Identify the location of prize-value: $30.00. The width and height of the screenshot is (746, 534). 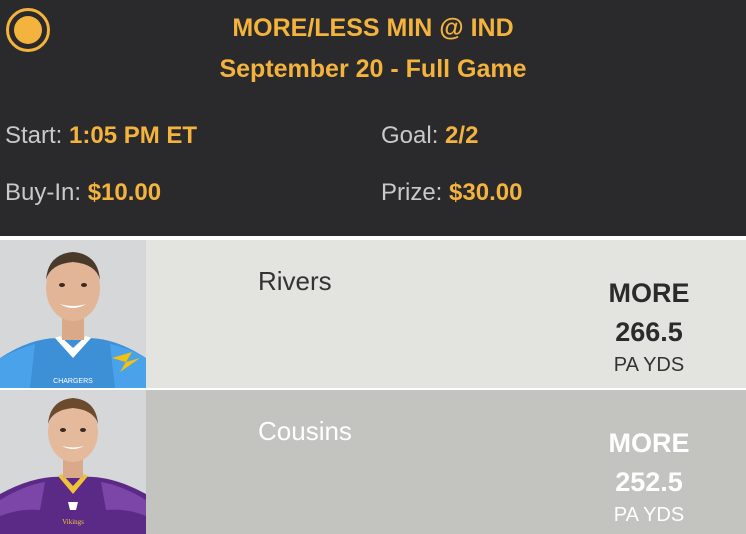
(486, 192).